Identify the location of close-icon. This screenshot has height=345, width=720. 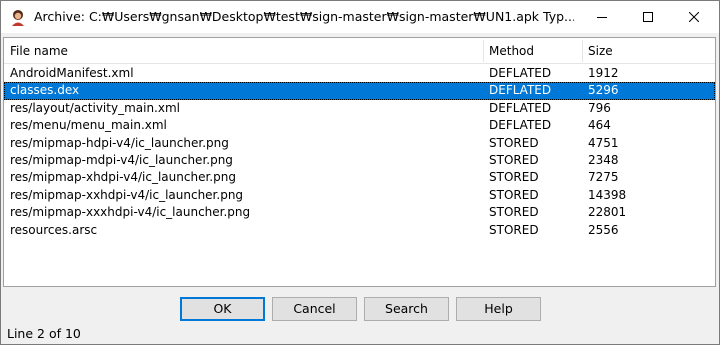
(694, 17).